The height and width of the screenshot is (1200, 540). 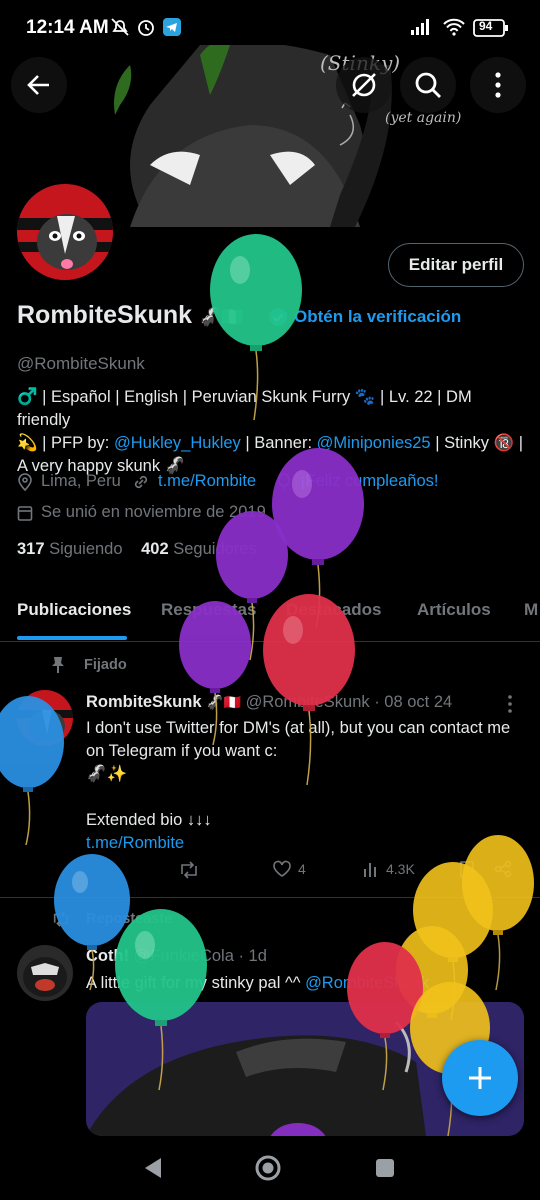 I want to click on balloon-red, so click(x=309, y=690).